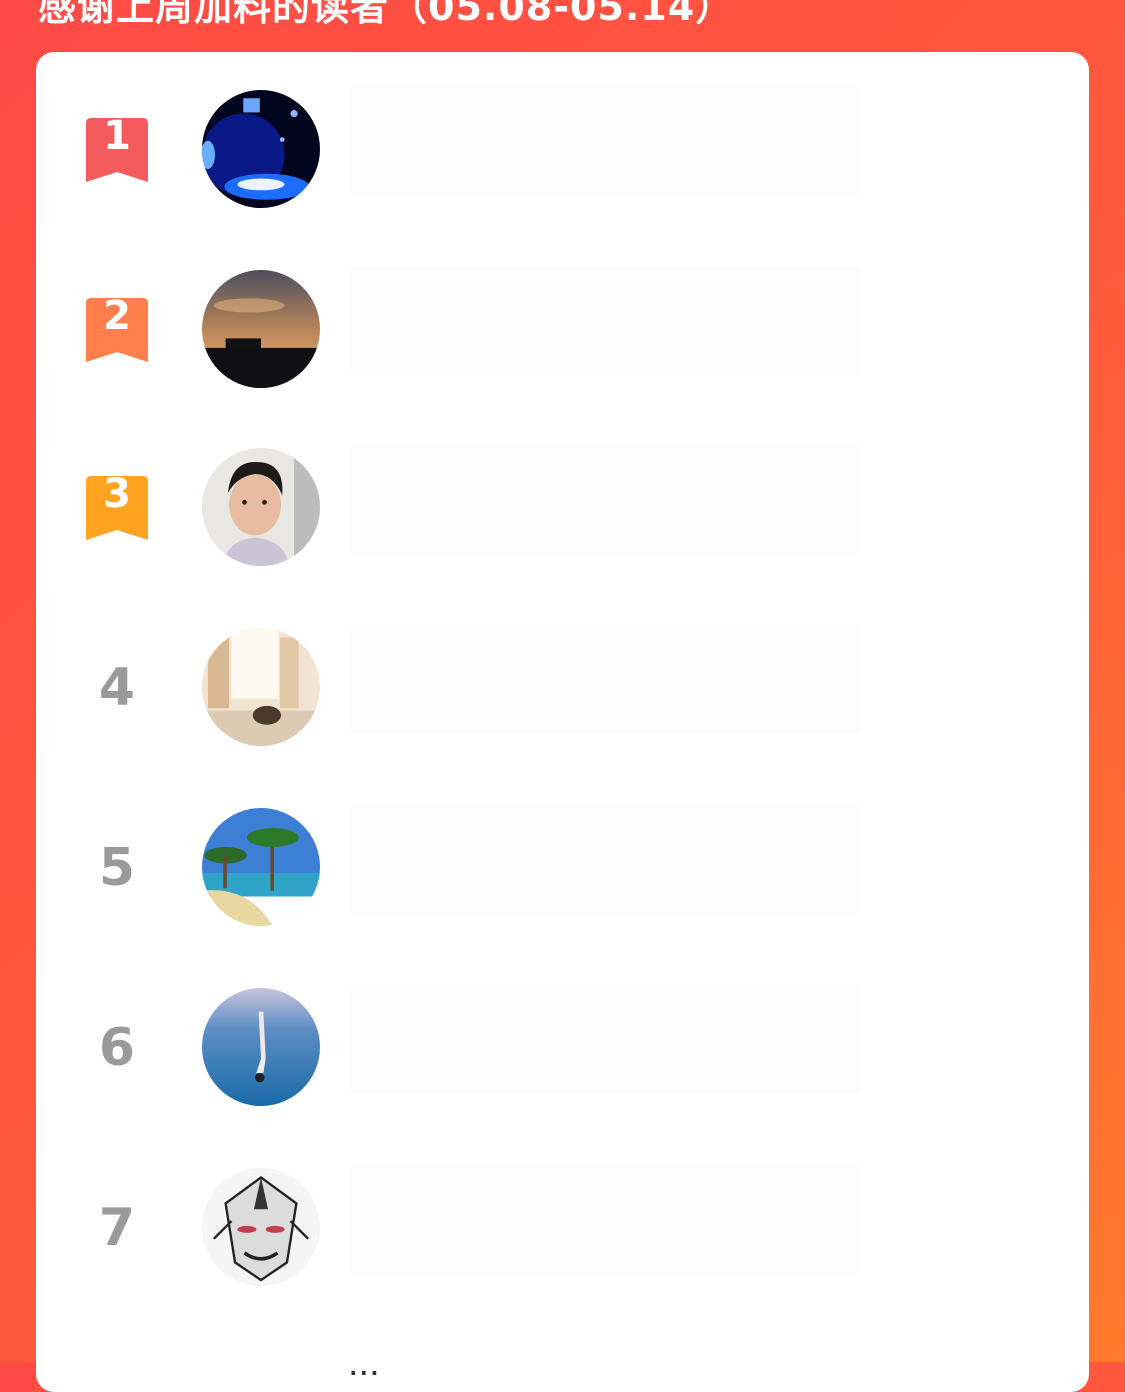 This screenshot has height=1392, width=1125. I want to click on list-item: 7, so click(562, 1226).